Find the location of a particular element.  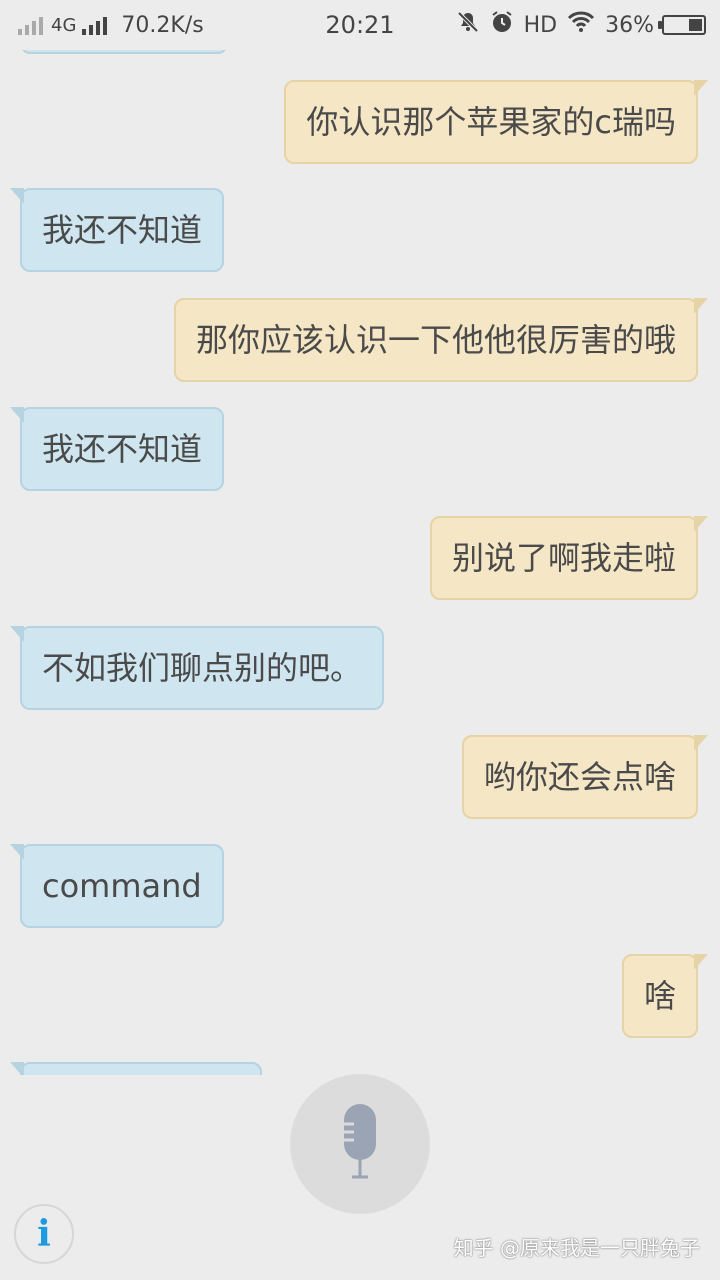

microphone-icon is located at coordinates (360, 1144).